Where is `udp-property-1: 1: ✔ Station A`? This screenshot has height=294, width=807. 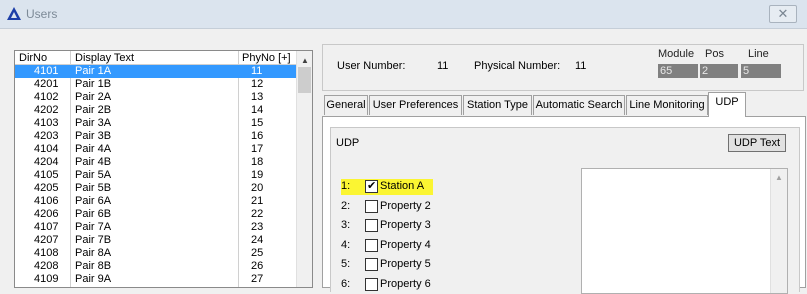
udp-property-1: 1: ✔ Station A is located at coordinates (387, 187).